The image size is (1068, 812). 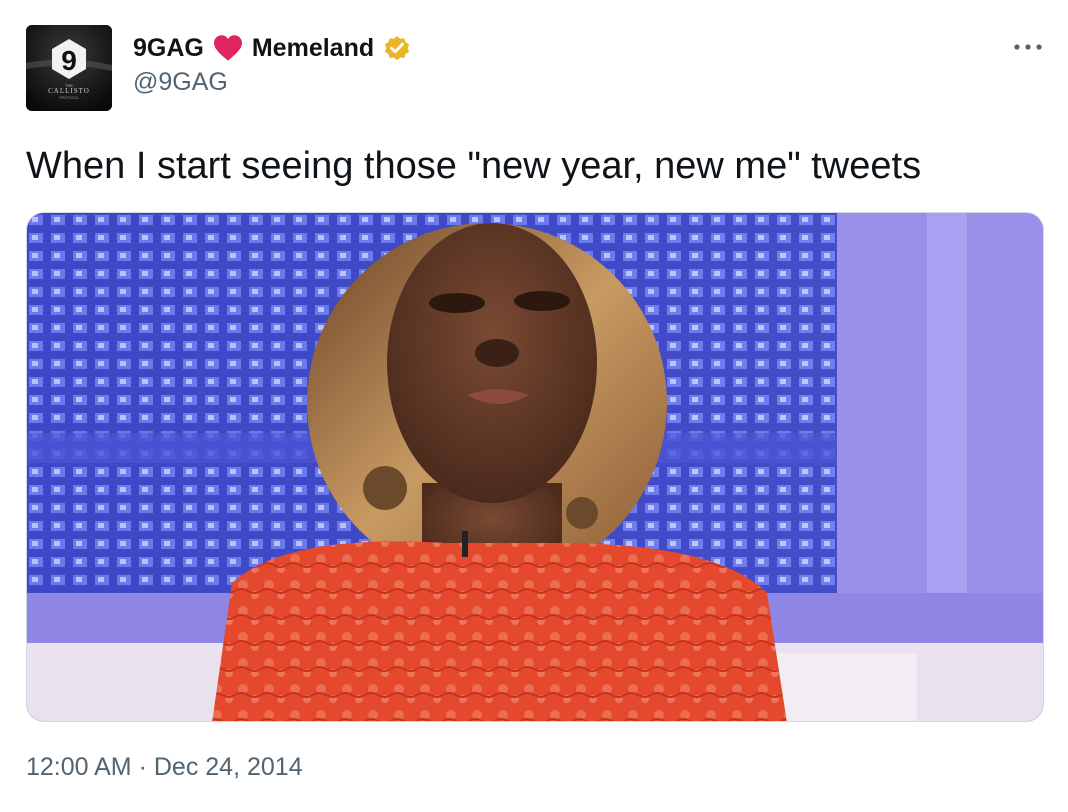 I want to click on more-options-button, so click(x=1028, y=47).